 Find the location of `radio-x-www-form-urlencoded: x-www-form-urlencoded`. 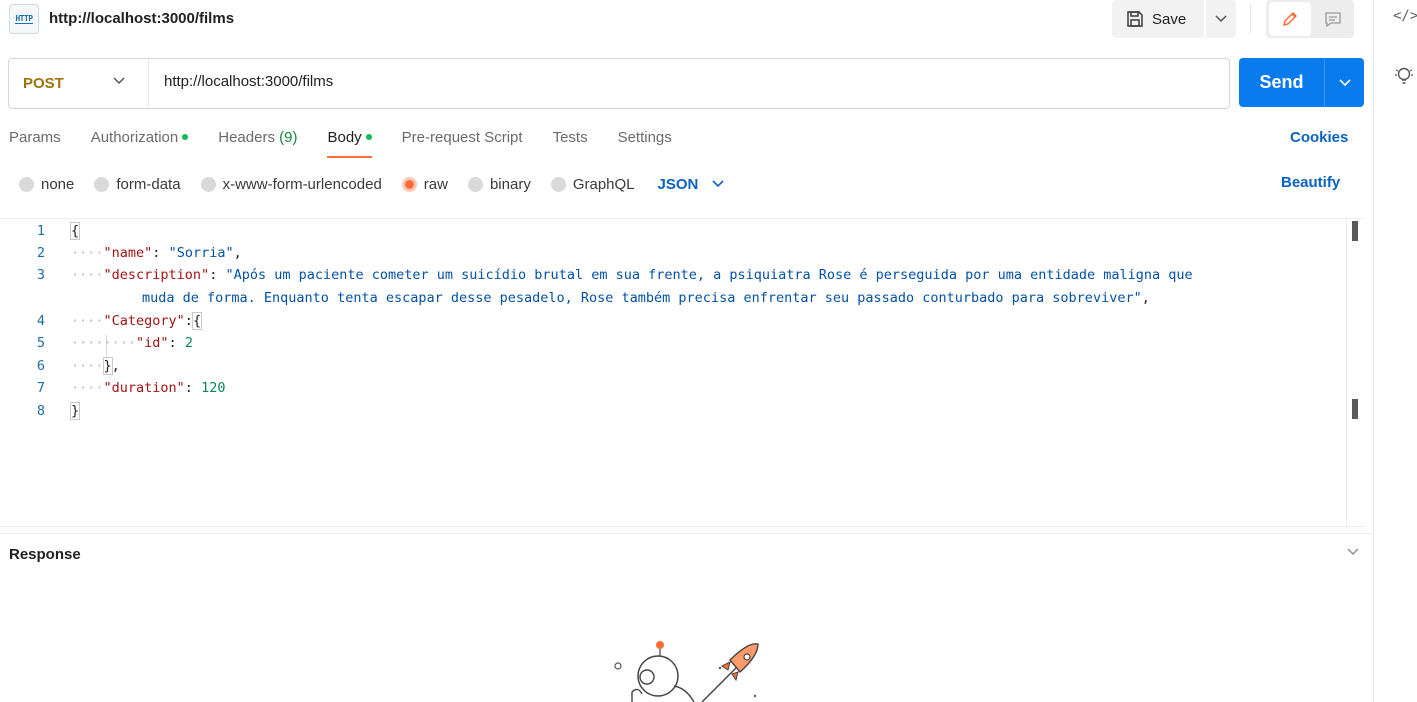

radio-x-www-form-urlencoded: x-www-form-urlencoded is located at coordinates (291, 184).